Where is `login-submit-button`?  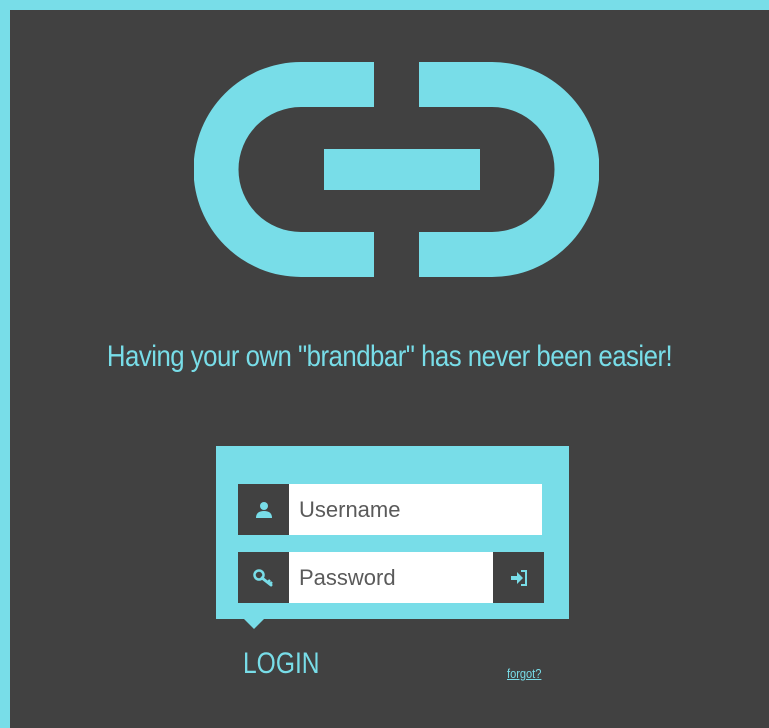 login-submit-button is located at coordinates (518, 577).